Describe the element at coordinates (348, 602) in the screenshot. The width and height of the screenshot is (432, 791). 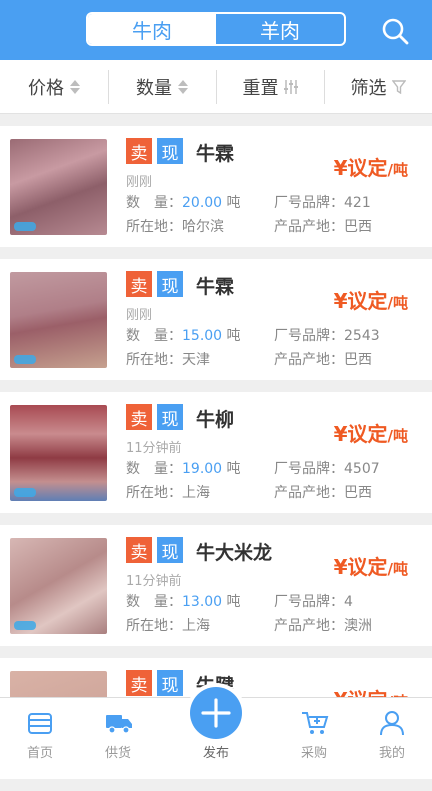
I see `brand-value: 4` at that location.